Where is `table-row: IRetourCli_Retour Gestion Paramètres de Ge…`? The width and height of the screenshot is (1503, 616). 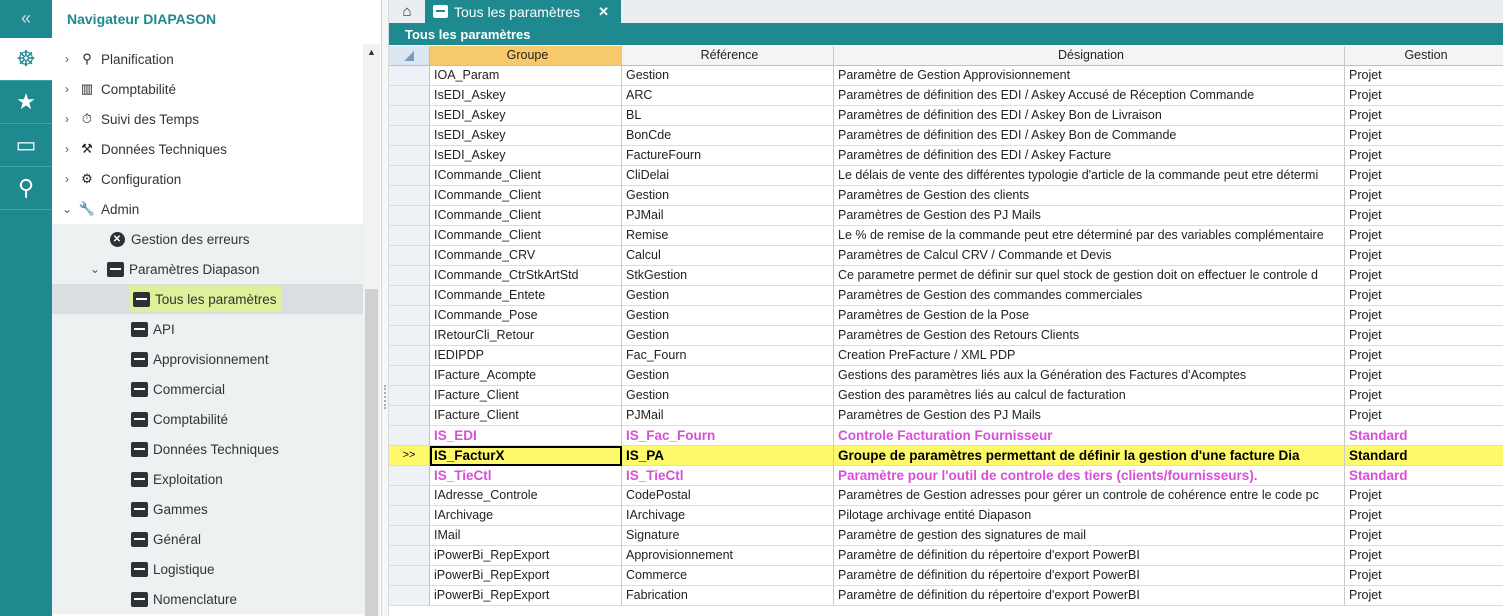 table-row: IRetourCli_Retour Gestion Paramètres de Ge… is located at coordinates (946, 336).